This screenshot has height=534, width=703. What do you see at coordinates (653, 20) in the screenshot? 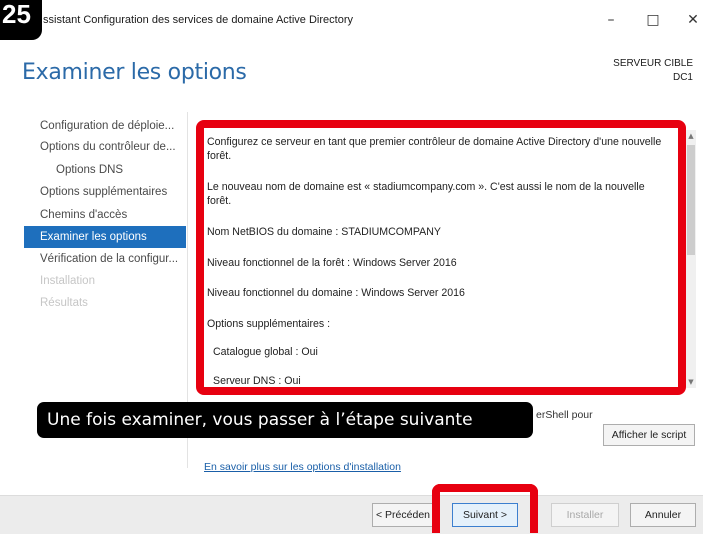
I see `maximize-button: □` at bounding box center [653, 20].